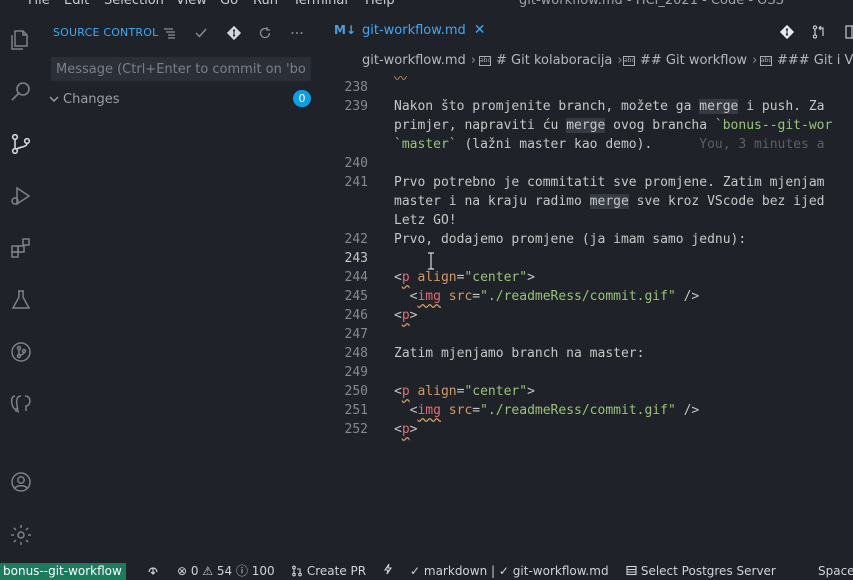  I want to click on accounts-icon, so click(21, 482).